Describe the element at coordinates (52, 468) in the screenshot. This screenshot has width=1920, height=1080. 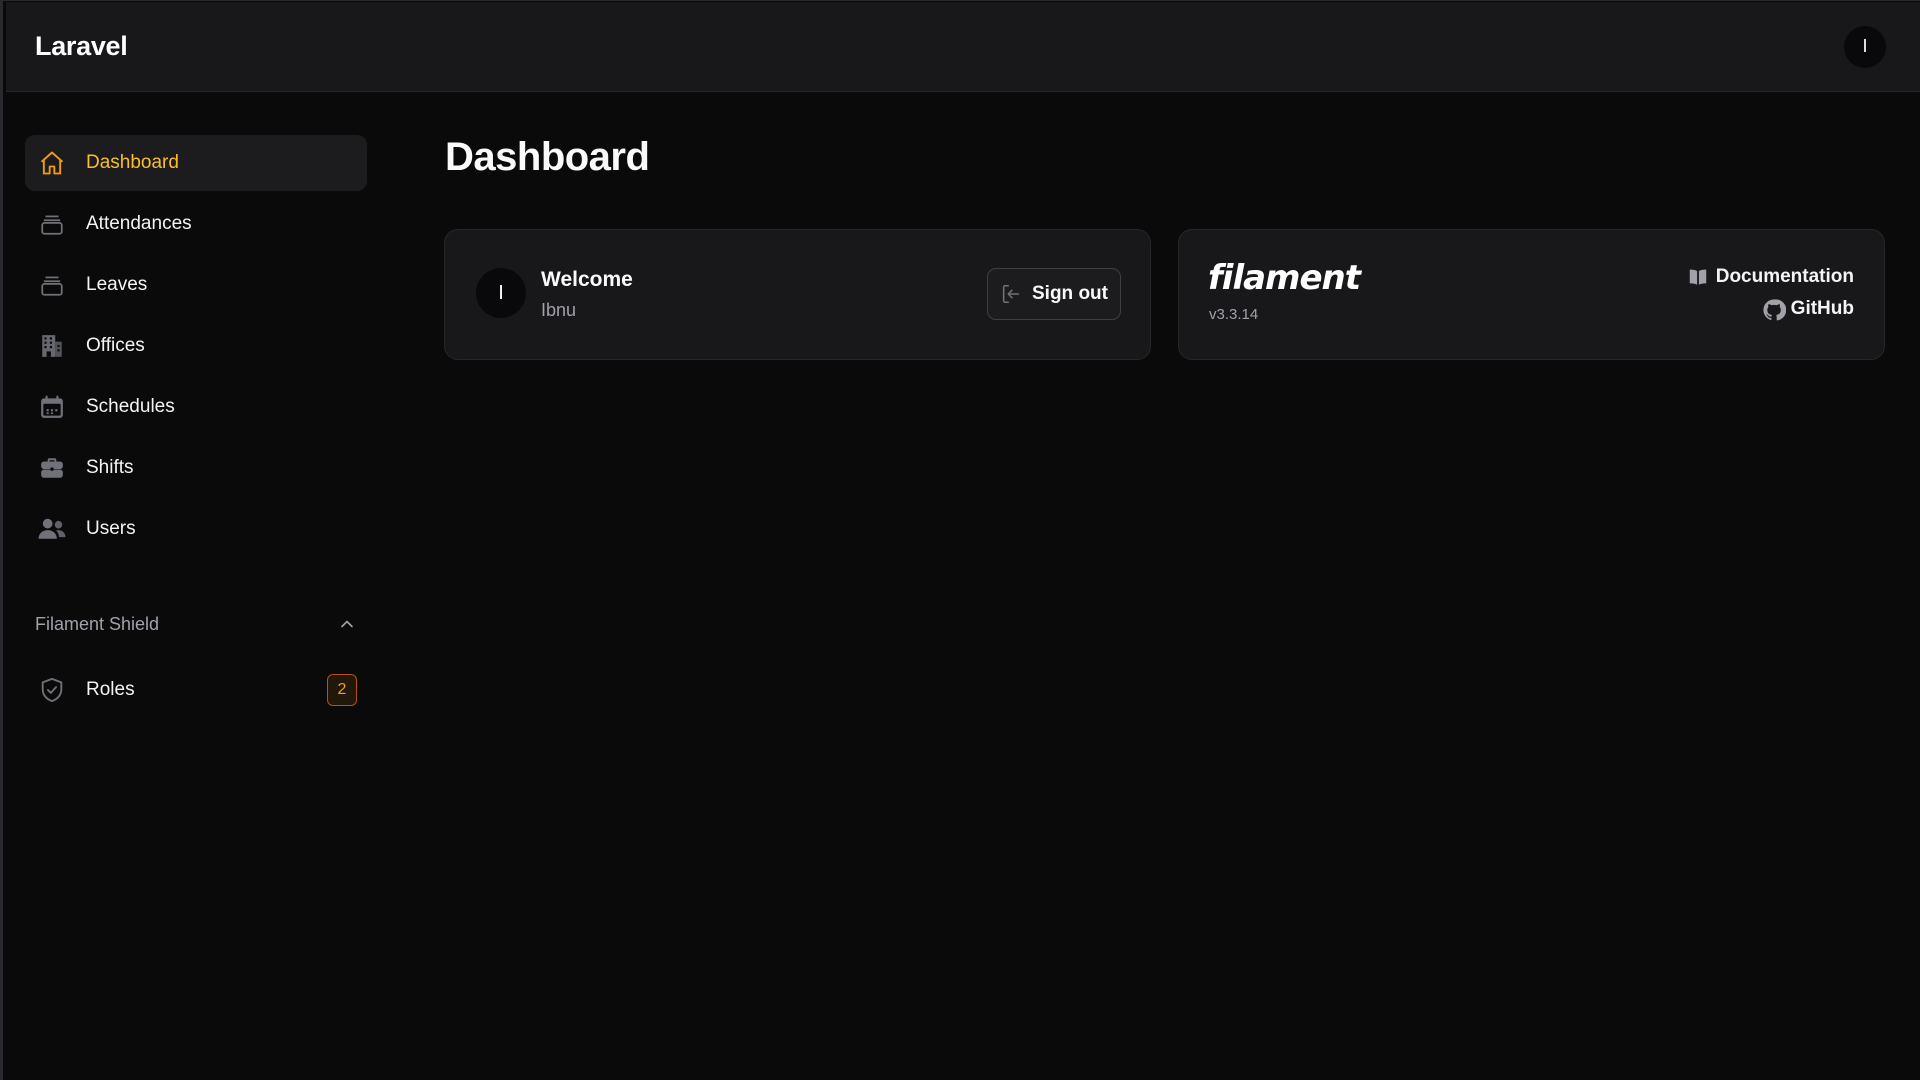
I see `briefcase-icon` at that location.